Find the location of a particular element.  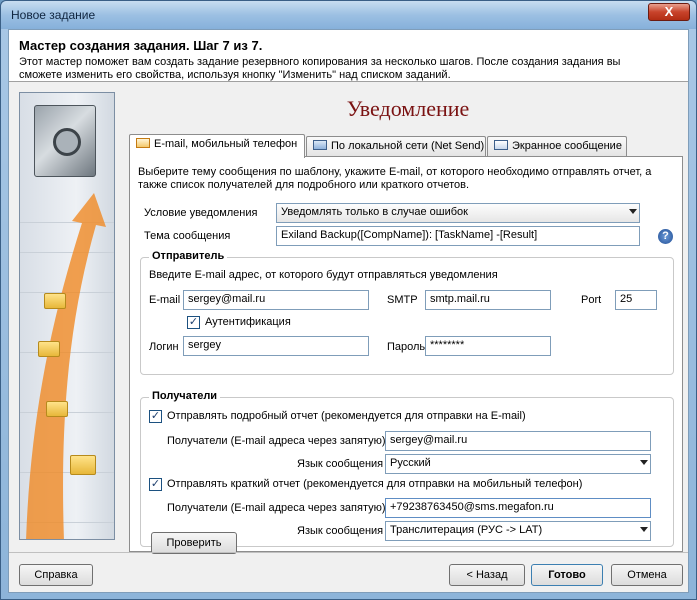

detailed-recipients-input: sergey@mail.ru is located at coordinates (518, 441).